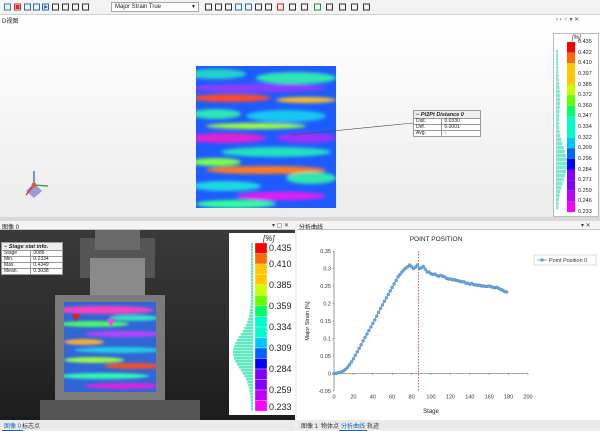 This screenshot has height=431, width=600. I want to click on colorbar-tick-label: 0.246, so click(585, 201).